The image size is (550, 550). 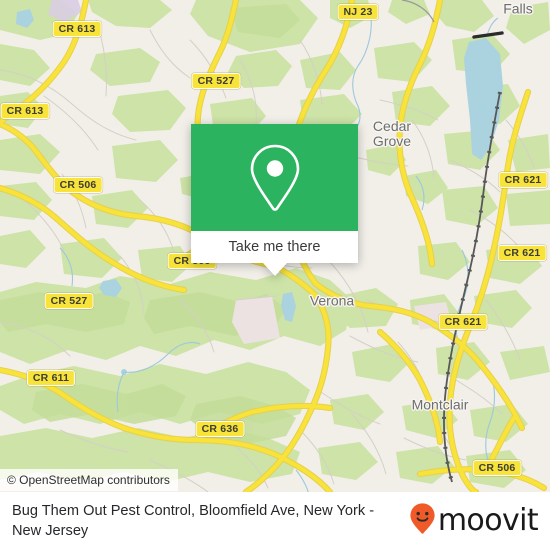 I want to click on map-pin-icon, so click(x=275, y=178).